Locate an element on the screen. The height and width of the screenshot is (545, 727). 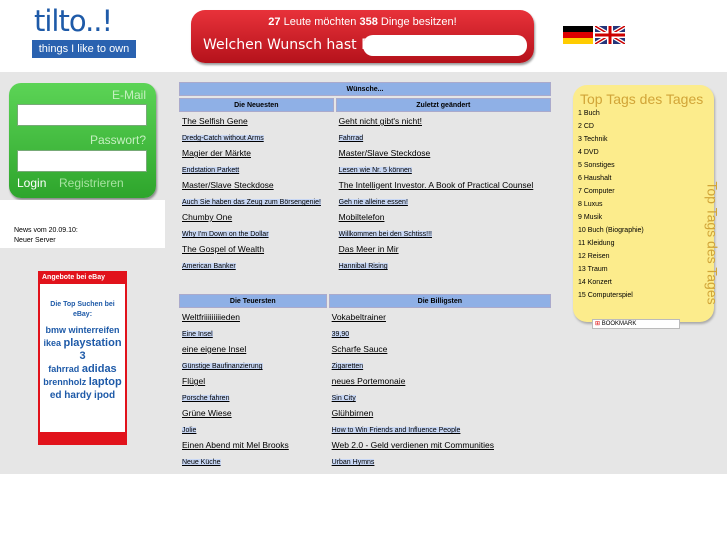
british-flag-icon is located at coordinates (610, 35).